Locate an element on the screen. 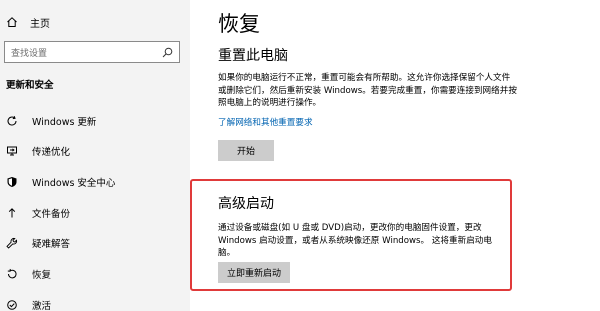  sidebar-item-recovery: 恢复 is located at coordinates (95, 274).